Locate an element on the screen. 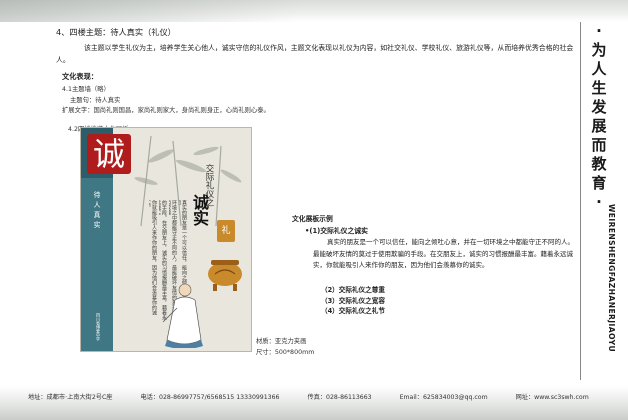 The width and height of the screenshot is (628, 420). sidebar-pinyin: WEIRENSHENGFAZHANERJIAOYU is located at coordinates (611, 278).